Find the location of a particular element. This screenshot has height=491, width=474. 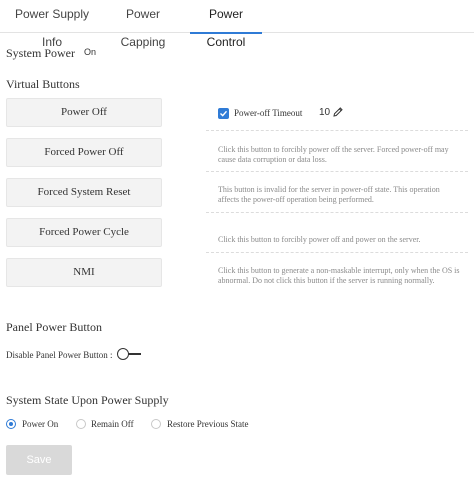

power-on-radio is located at coordinates (11, 424).